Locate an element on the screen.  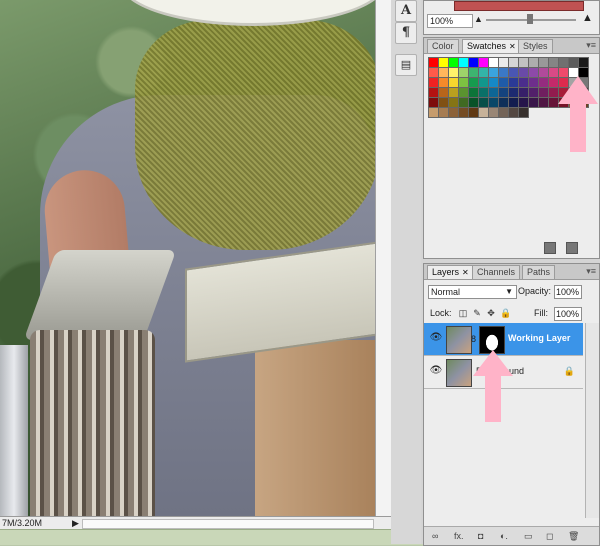
tab-paths: Paths is located at coordinates (539, 272).